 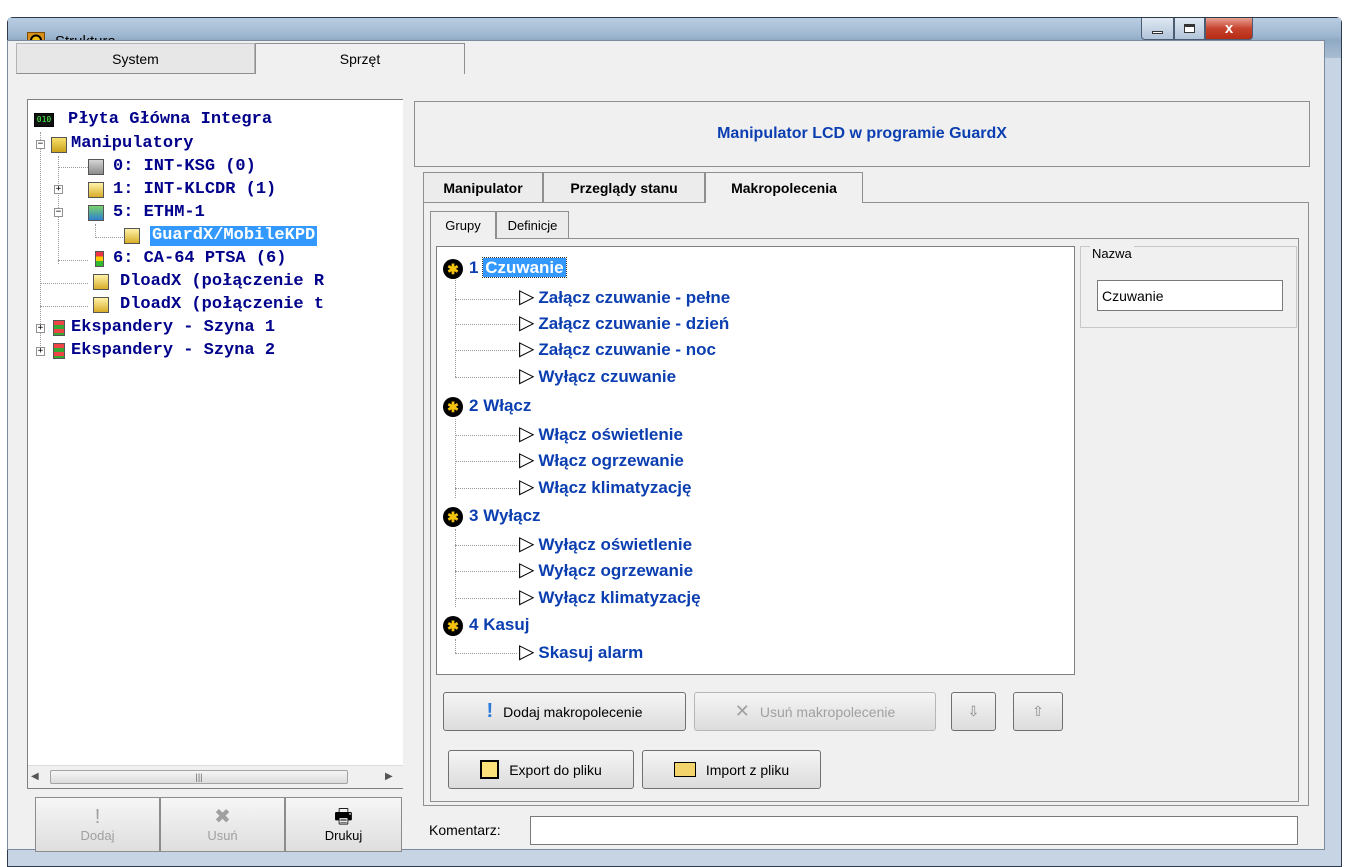 I want to click on printer-icon: 🖶, so click(x=343, y=817).